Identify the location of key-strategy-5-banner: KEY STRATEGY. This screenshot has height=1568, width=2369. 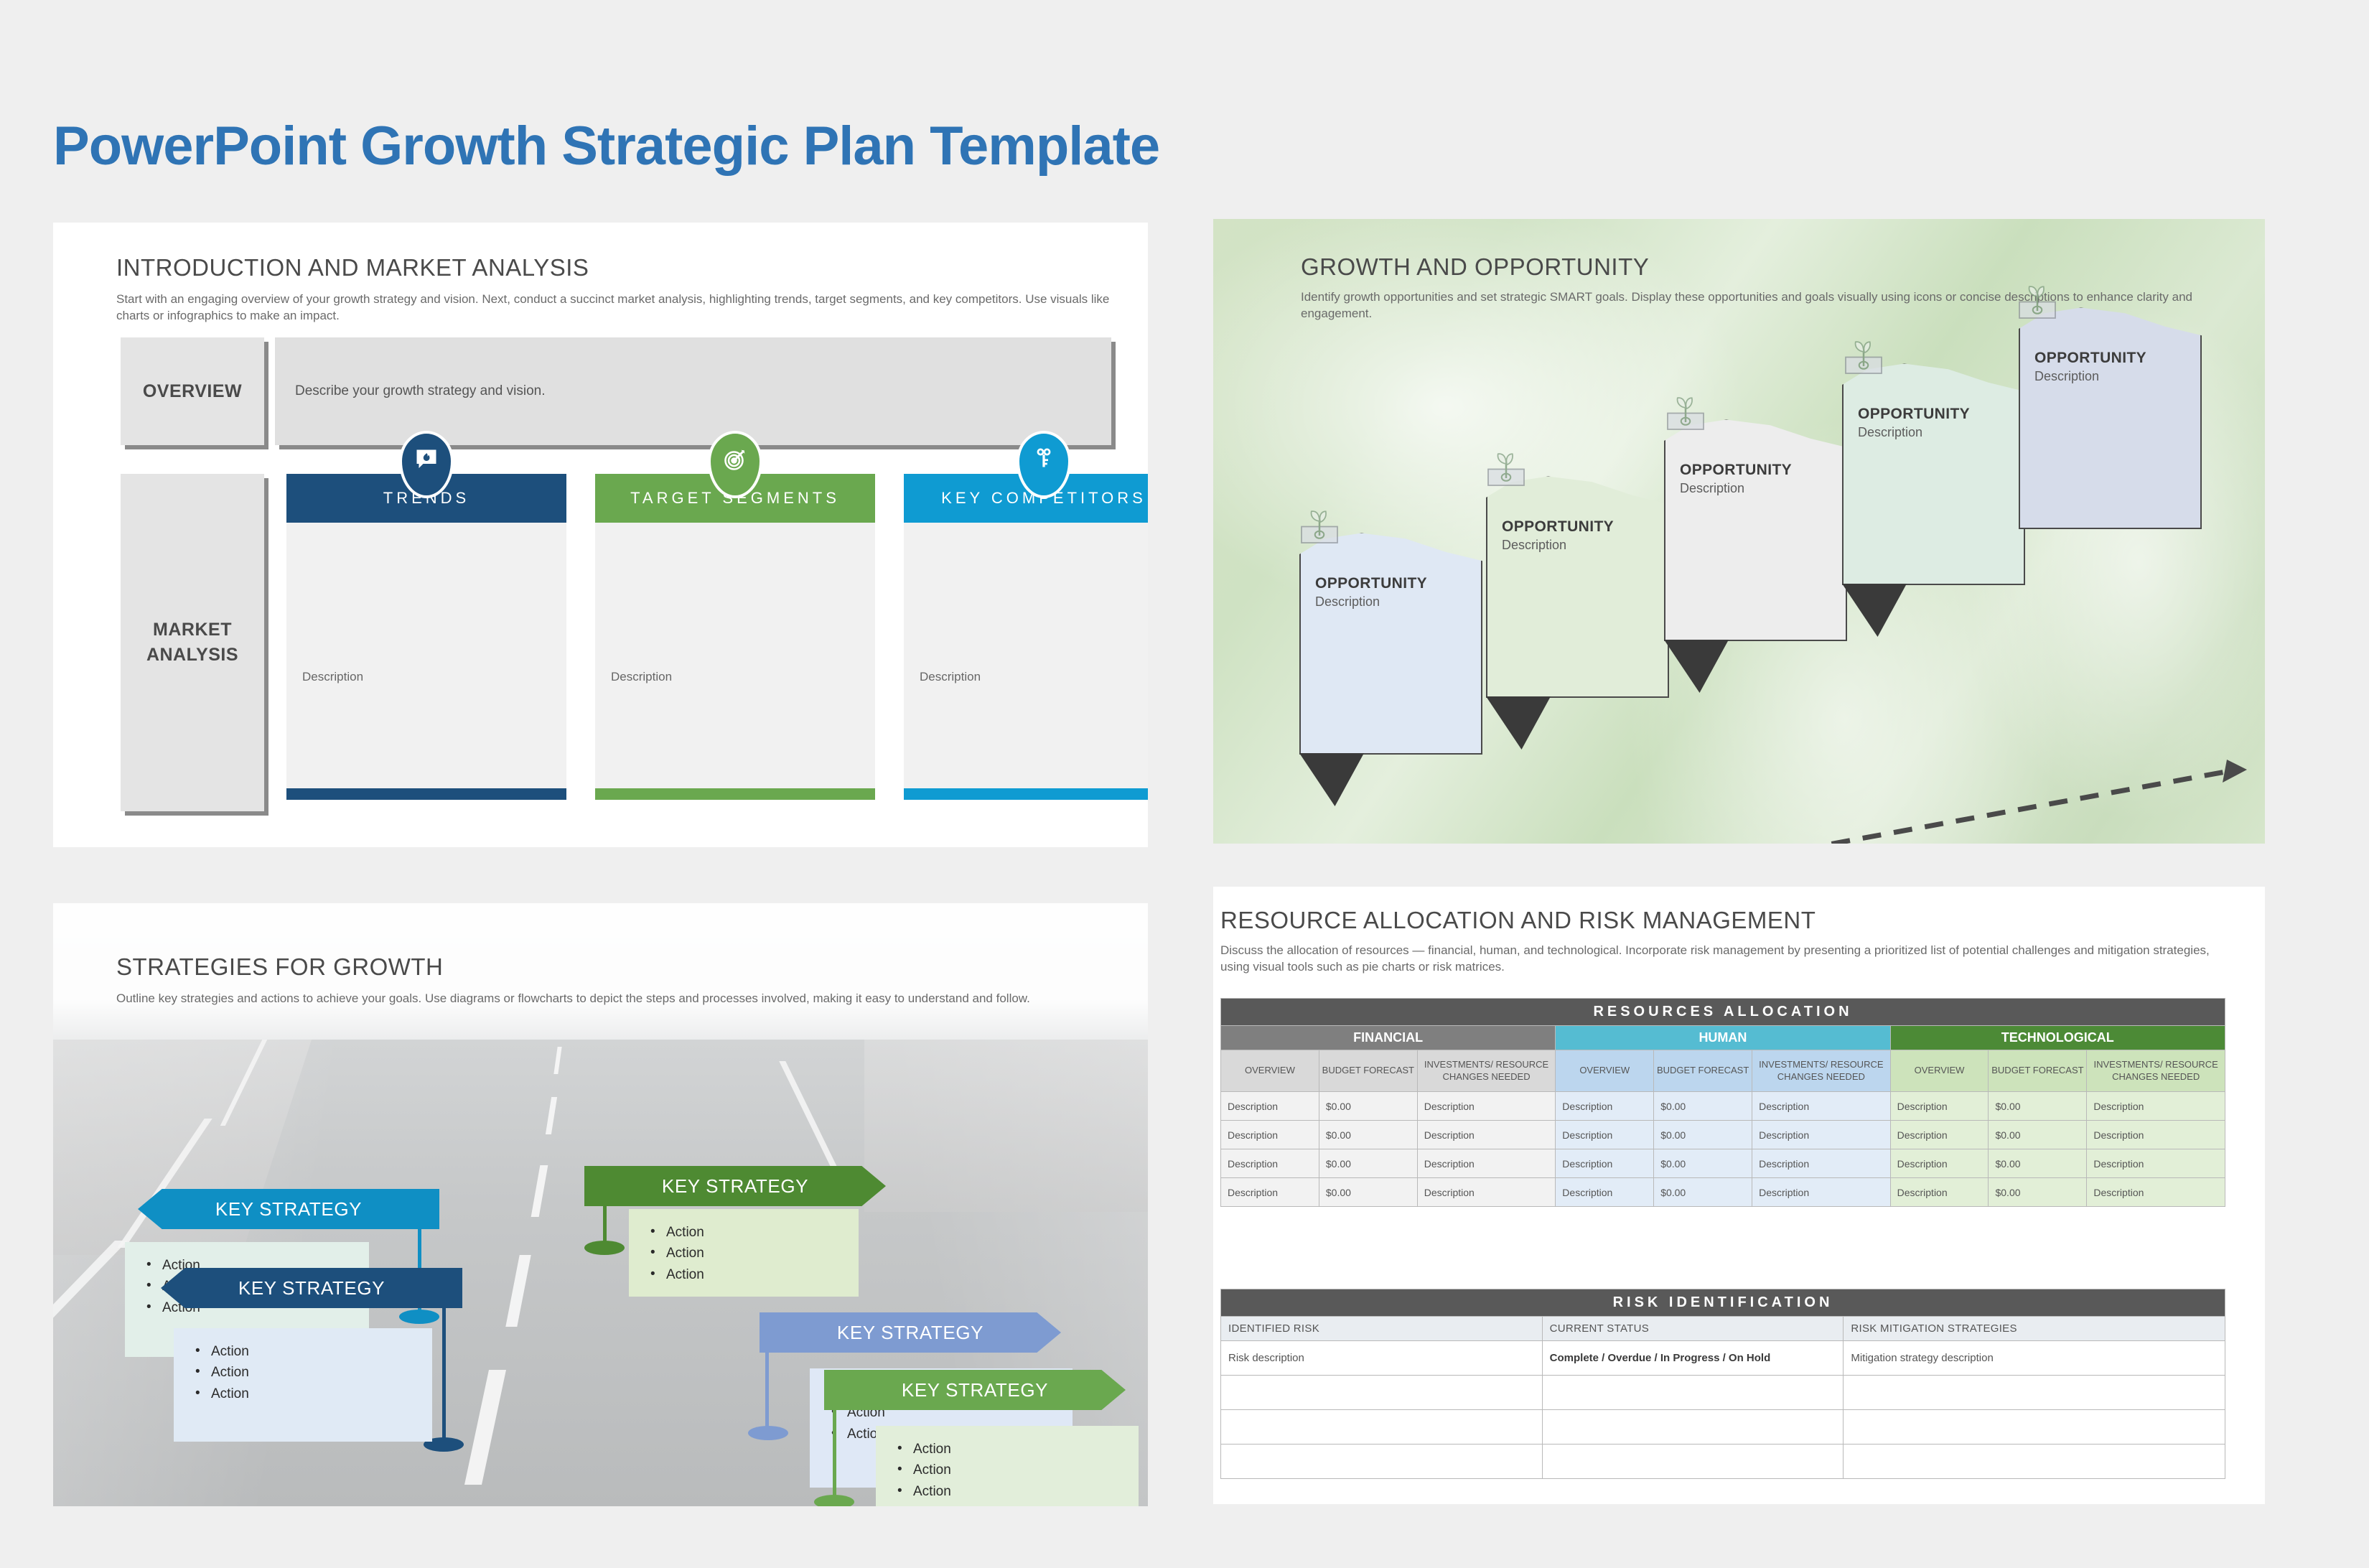
(975, 1390).